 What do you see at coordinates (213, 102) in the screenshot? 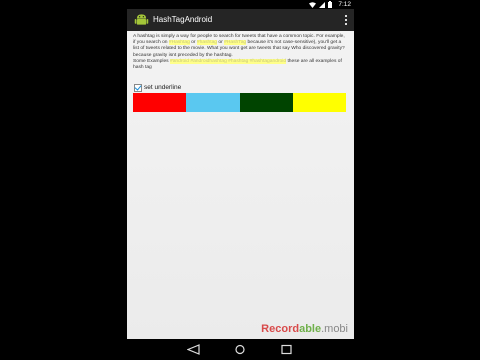
I see `color-swatch-light-blue` at bounding box center [213, 102].